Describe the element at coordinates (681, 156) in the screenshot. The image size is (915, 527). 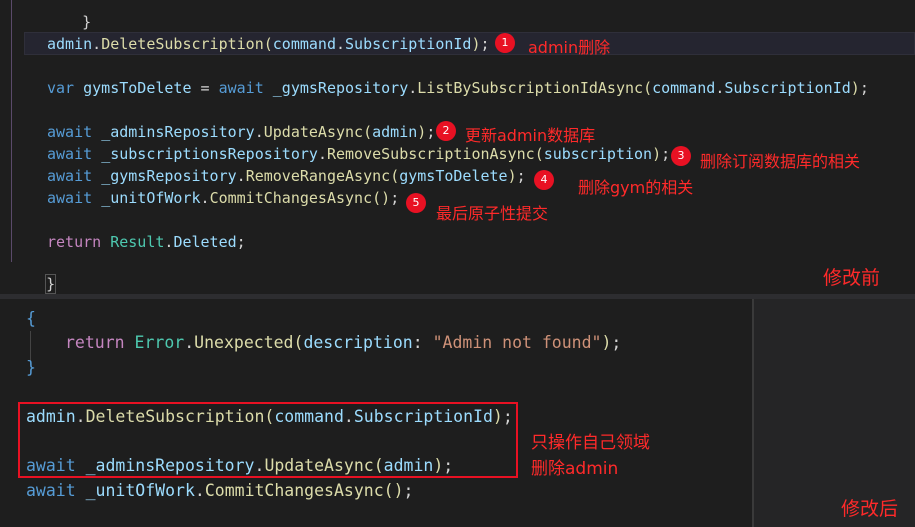
I see `step-badge-3: 3` at that location.